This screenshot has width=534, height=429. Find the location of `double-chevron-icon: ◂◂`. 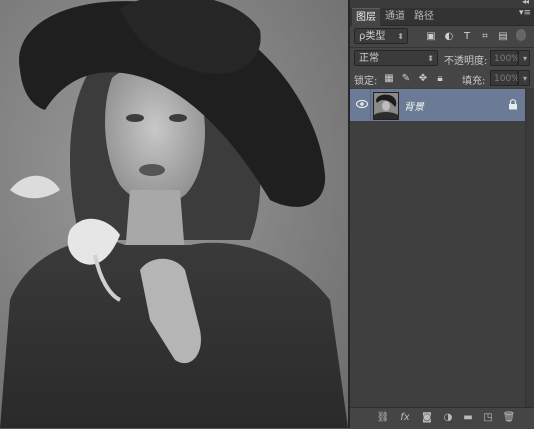

double-chevron-icon: ◂◂ is located at coordinates (525, 3).